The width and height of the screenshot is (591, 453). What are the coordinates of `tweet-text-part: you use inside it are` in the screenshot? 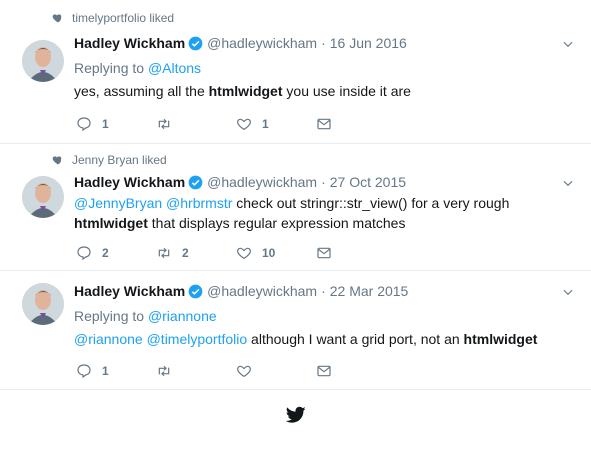 It's located at (346, 91).